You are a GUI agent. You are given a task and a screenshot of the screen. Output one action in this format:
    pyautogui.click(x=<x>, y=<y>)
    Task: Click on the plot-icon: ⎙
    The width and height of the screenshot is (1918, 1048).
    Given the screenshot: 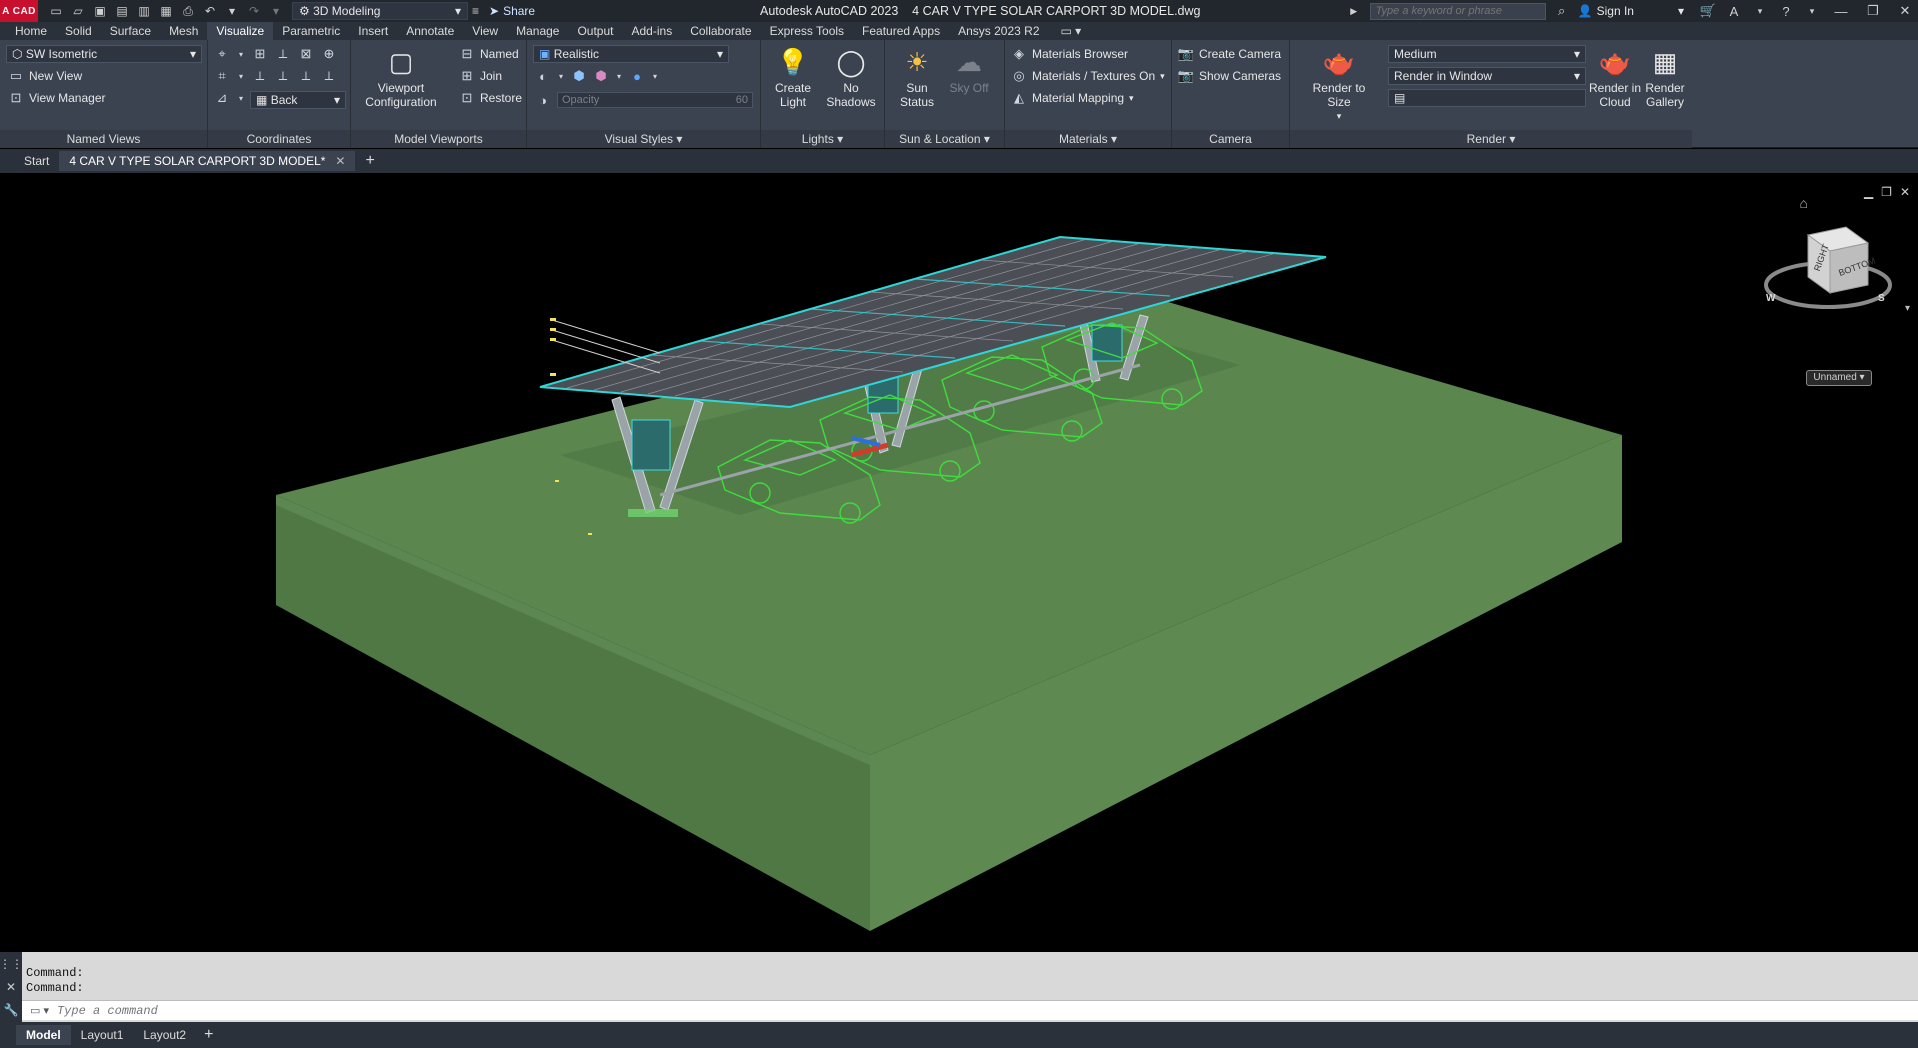 What is the action you would take?
    pyautogui.click(x=188, y=11)
    